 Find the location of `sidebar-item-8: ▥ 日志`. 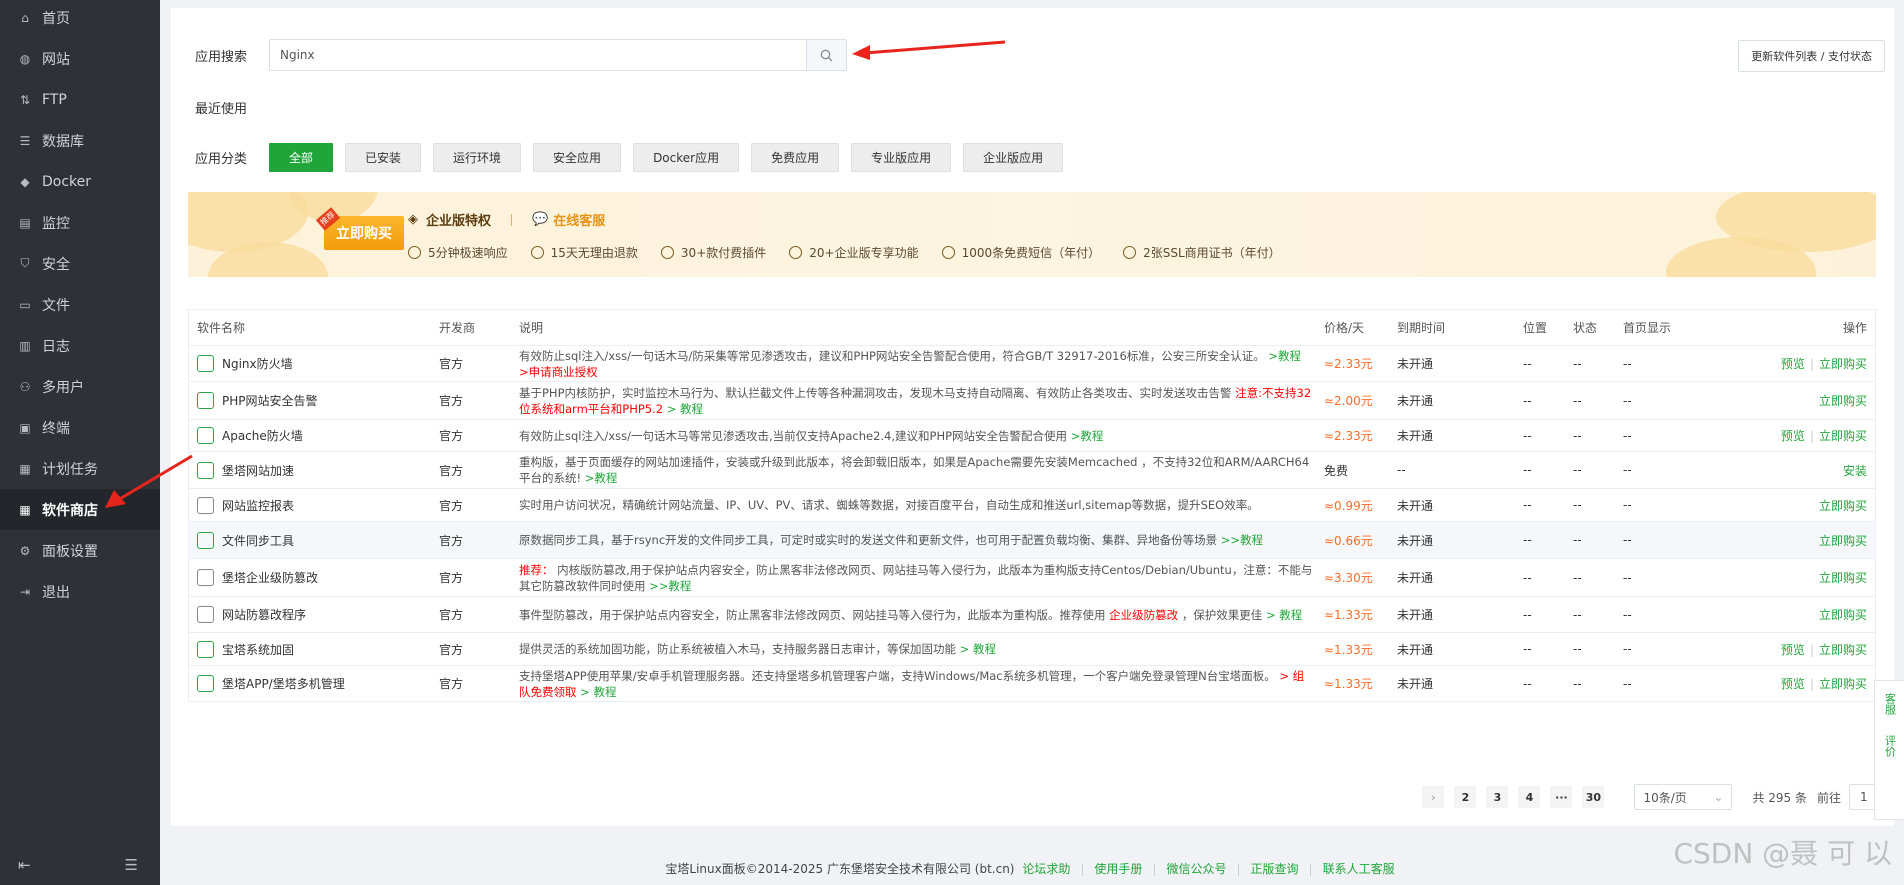

sidebar-item-8: ▥ 日志 is located at coordinates (80, 345).